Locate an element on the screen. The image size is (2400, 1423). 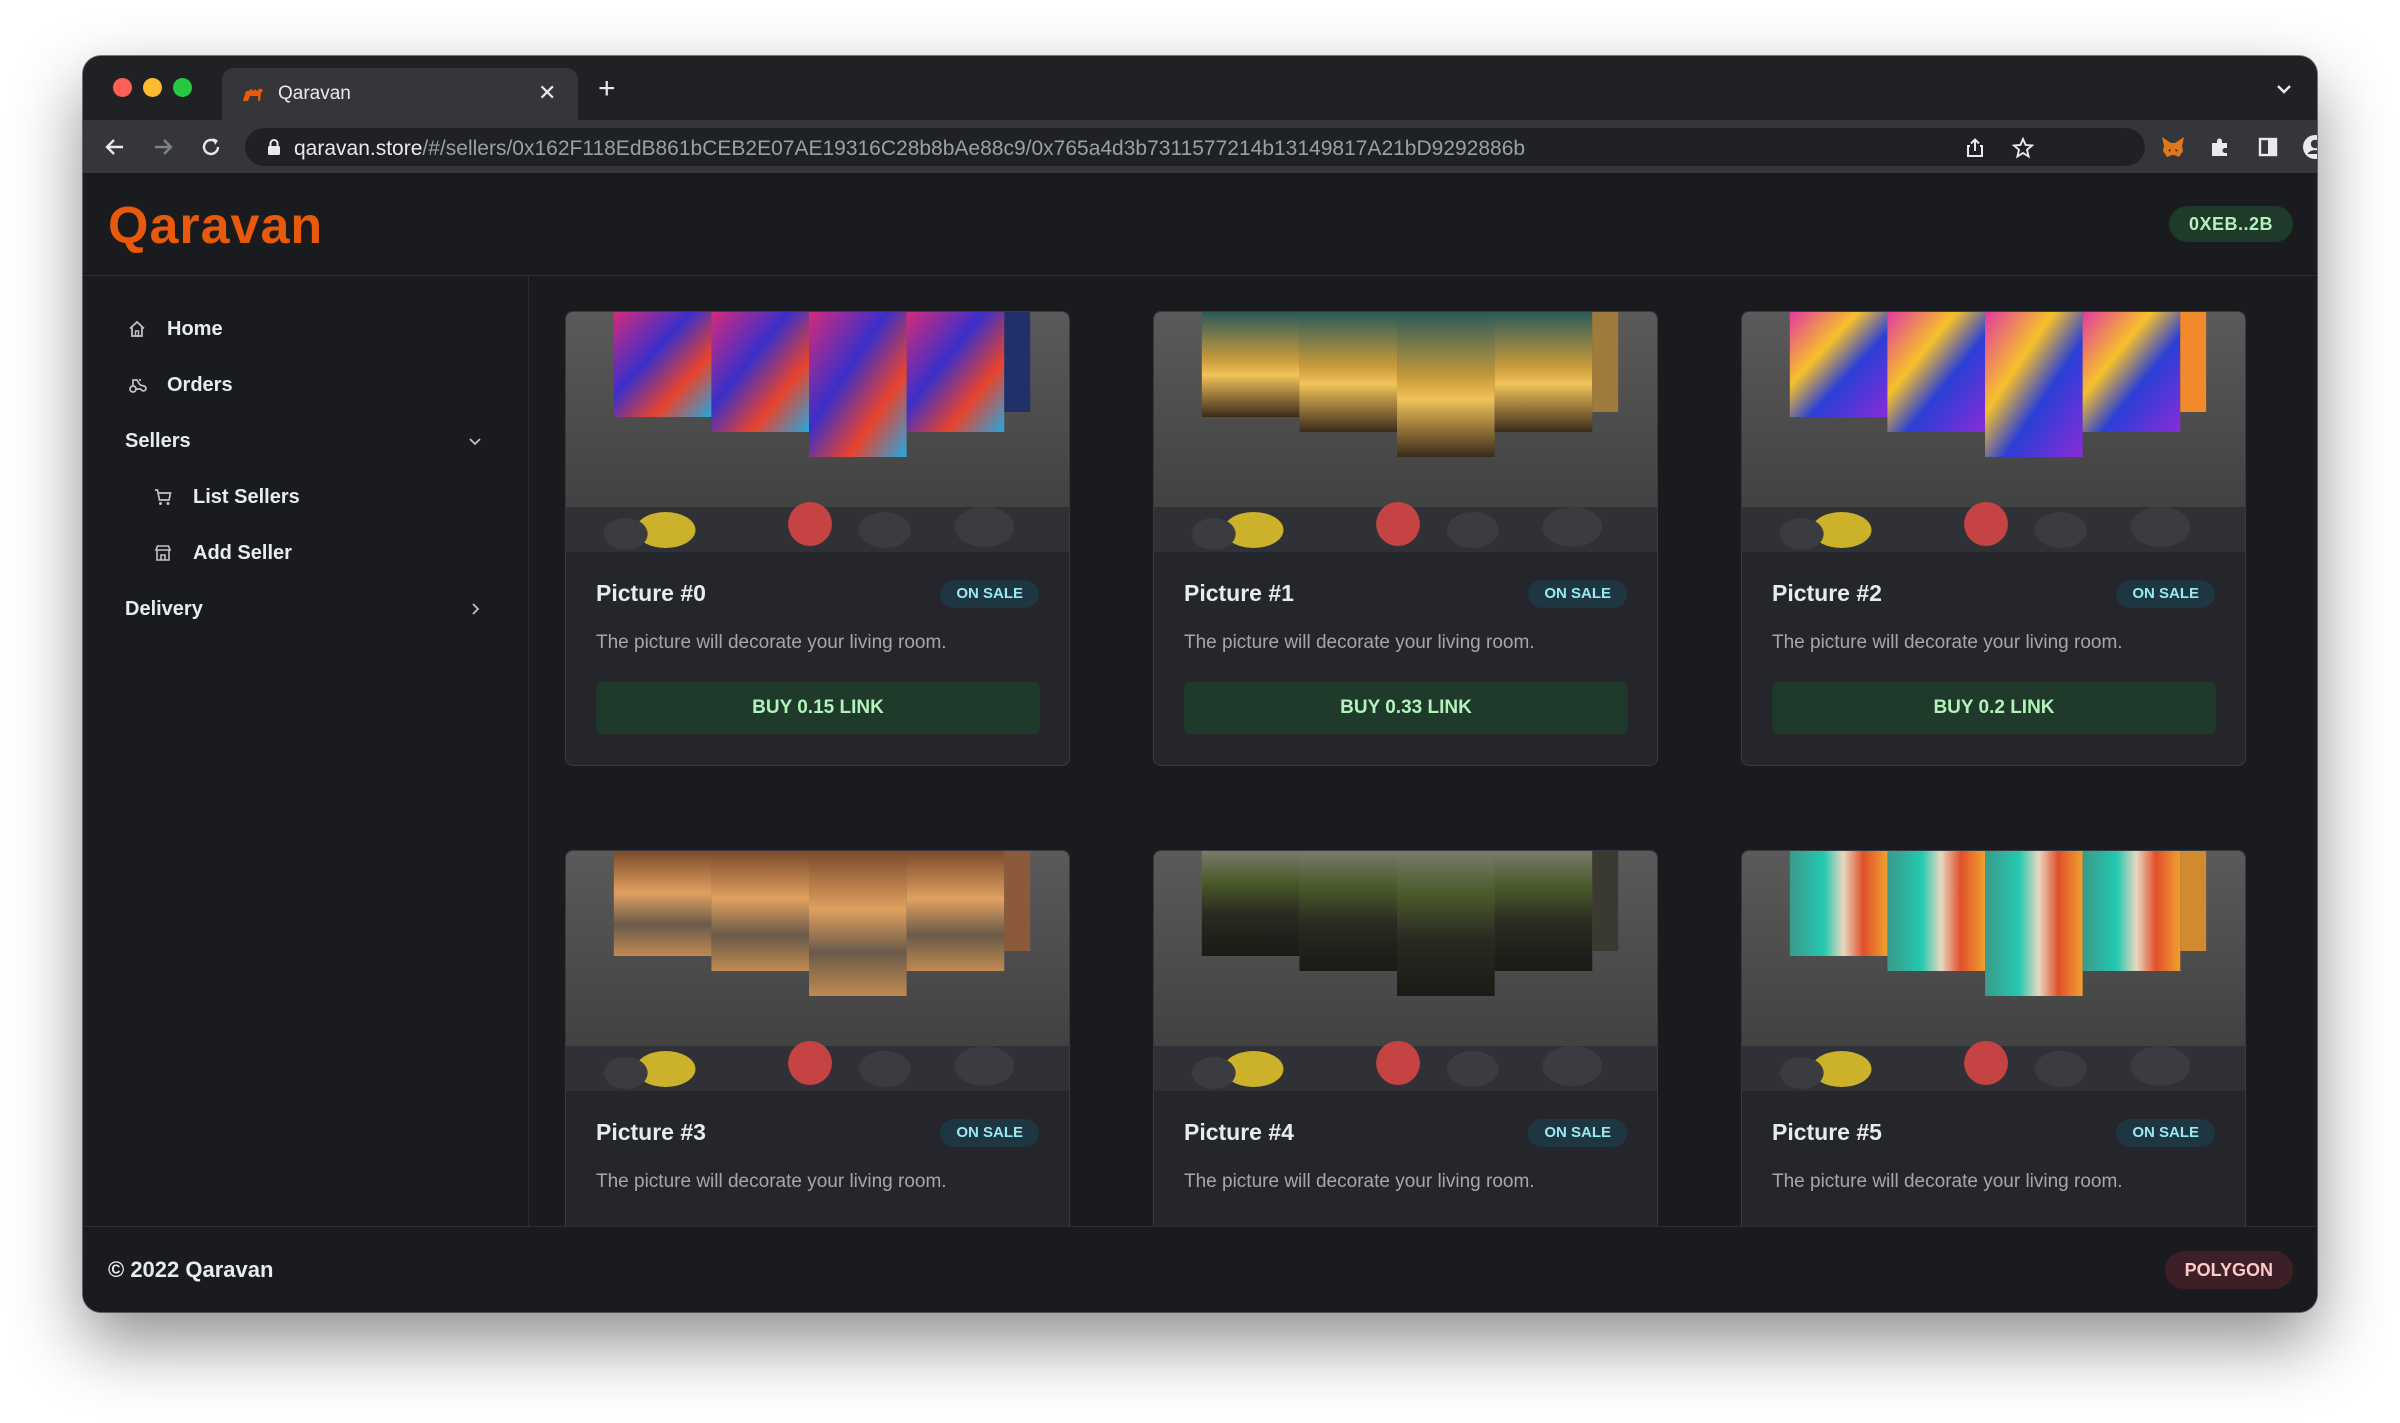
reload-icon is located at coordinates (211, 147).